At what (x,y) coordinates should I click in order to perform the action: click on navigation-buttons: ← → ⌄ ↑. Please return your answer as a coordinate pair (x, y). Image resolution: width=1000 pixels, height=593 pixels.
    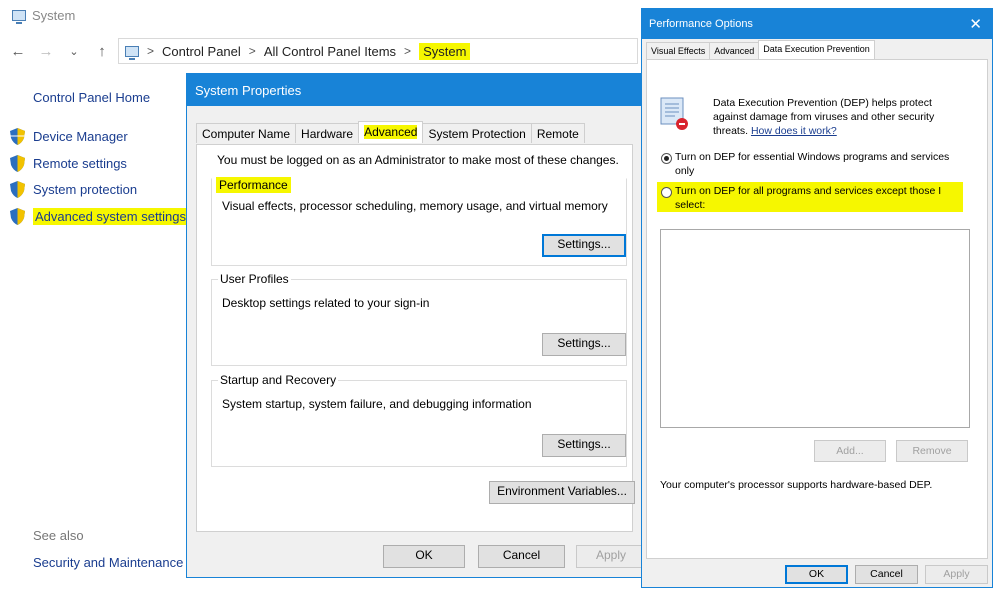
    Looking at the image, I should click on (60, 51).